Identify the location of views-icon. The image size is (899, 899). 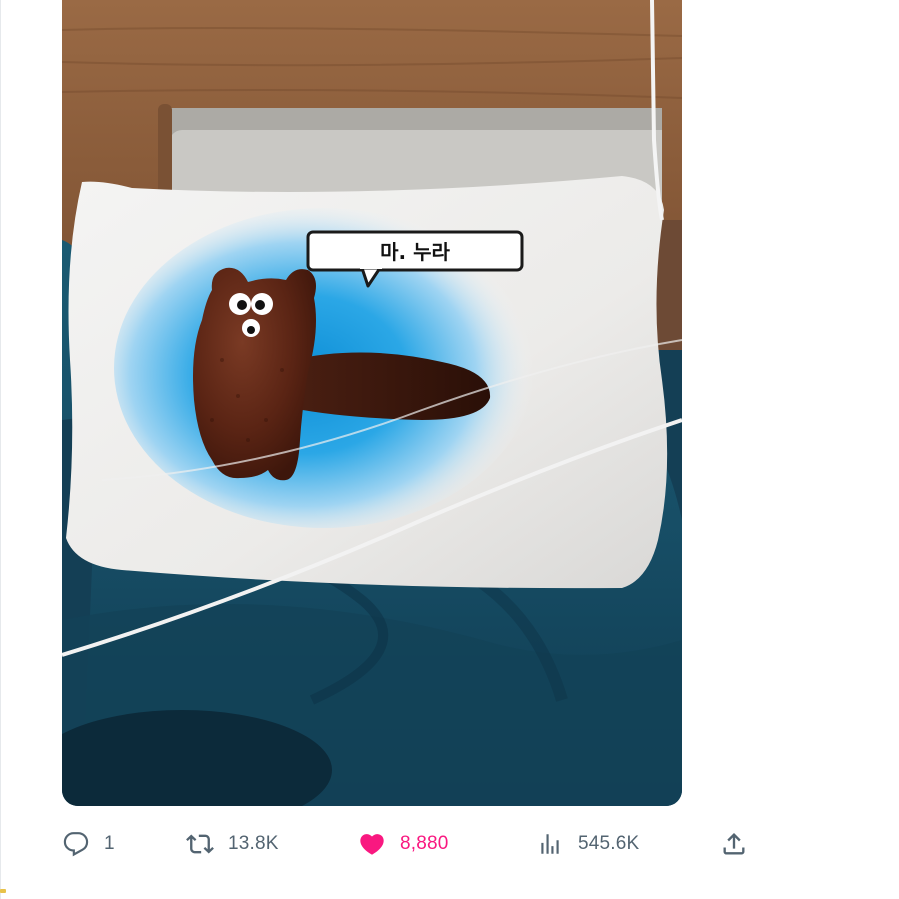
(550, 844).